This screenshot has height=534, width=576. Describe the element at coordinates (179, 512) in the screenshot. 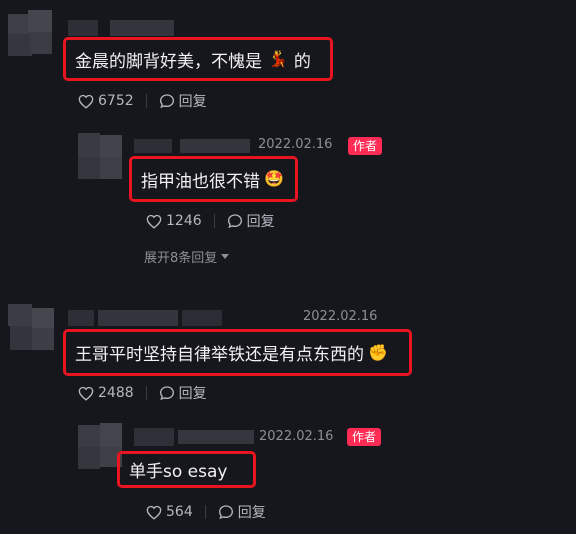

I see `like-count: 564` at that location.